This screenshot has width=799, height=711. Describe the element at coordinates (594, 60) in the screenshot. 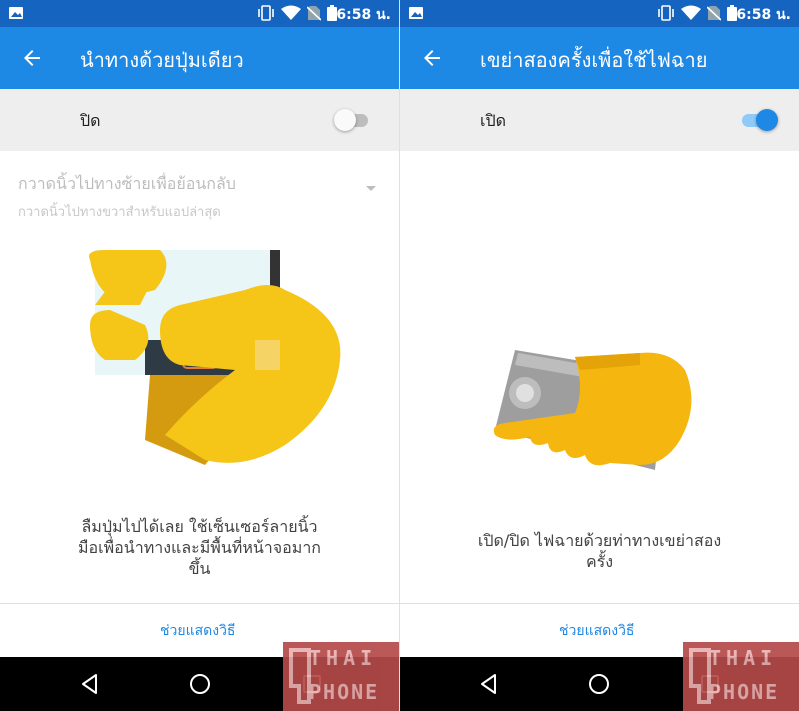

I see `page-title: เขย่าสองครั้งเพื่อใช้ไฟฉาย` at that location.